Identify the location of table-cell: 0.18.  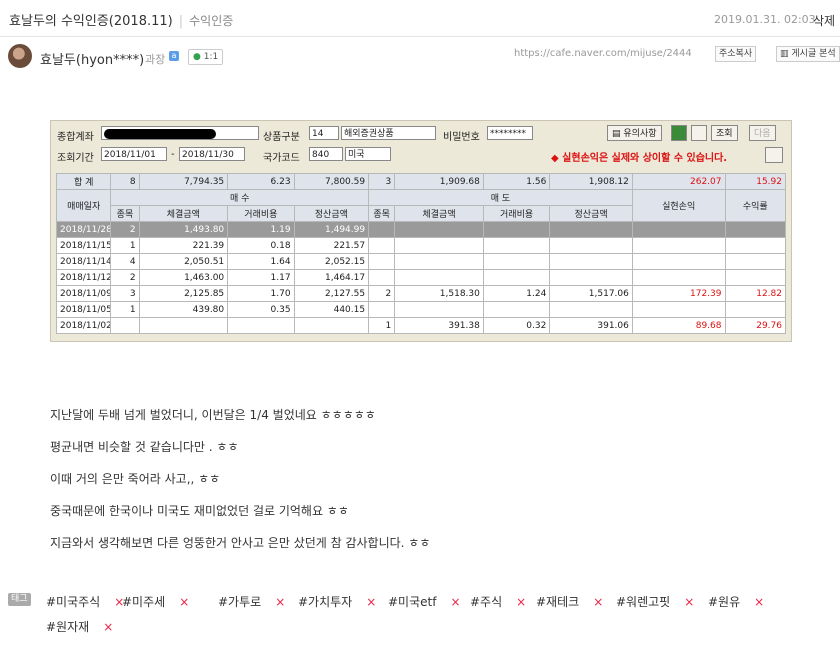
(261, 245).